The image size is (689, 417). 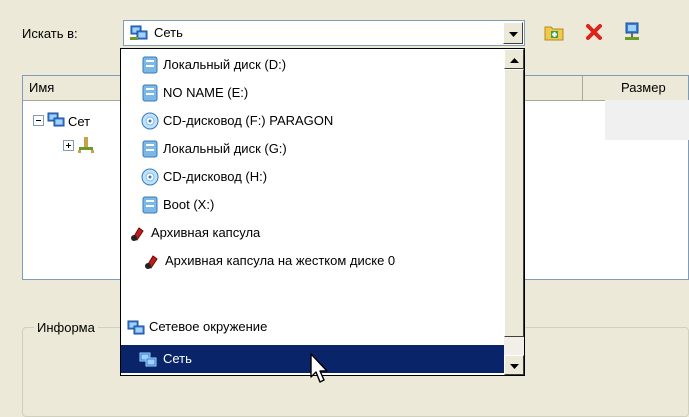 What do you see at coordinates (313, 177) in the screenshot?
I see `dropdown-item-cd-h: CD-дисковод (H:)` at bounding box center [313, 177].